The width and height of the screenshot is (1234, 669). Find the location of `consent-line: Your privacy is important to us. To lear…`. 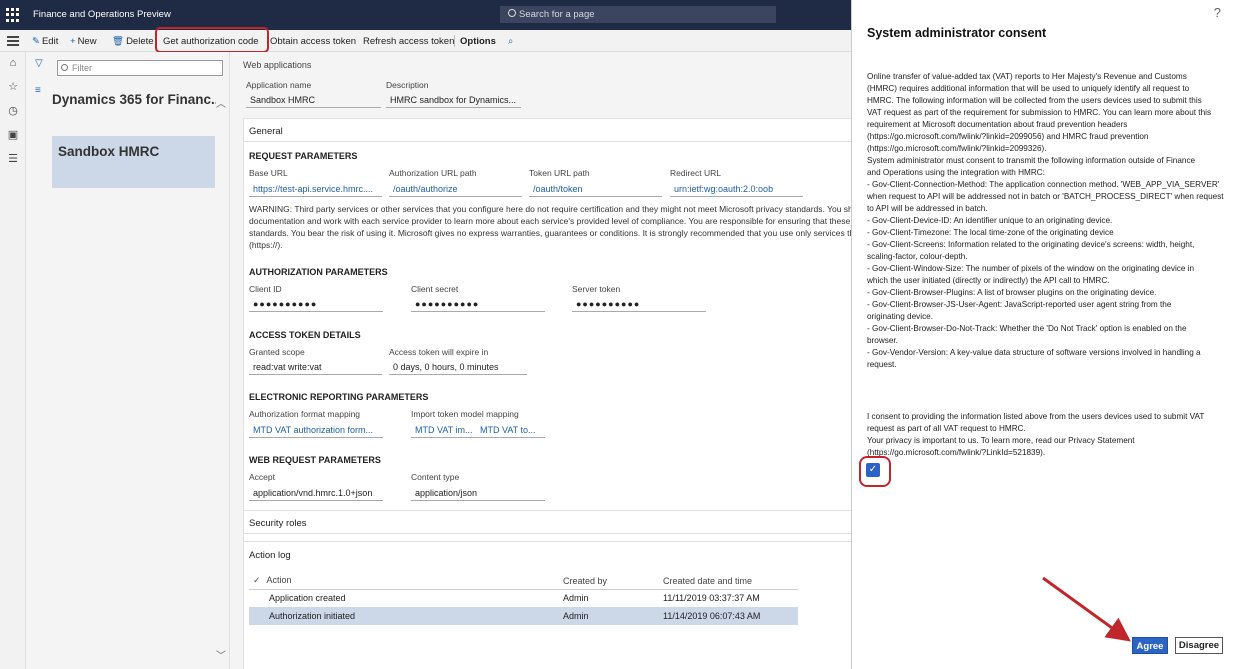

consent-line: Your privacy is important to us. To lear… is located at coordinates (1001, 440).